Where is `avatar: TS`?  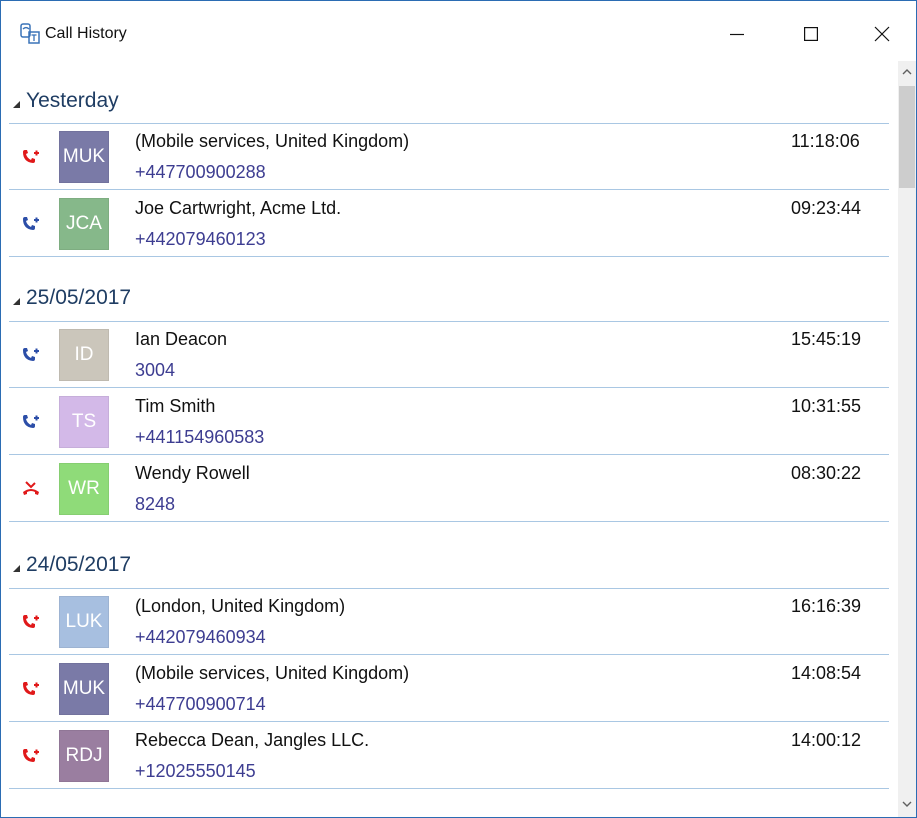
avatar: TS is located at coordinates (84, 422).